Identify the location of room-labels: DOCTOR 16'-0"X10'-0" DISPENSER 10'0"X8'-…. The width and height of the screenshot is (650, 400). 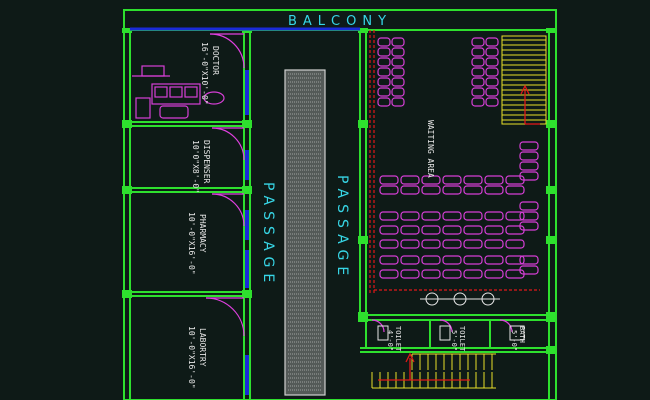
(203, 215).